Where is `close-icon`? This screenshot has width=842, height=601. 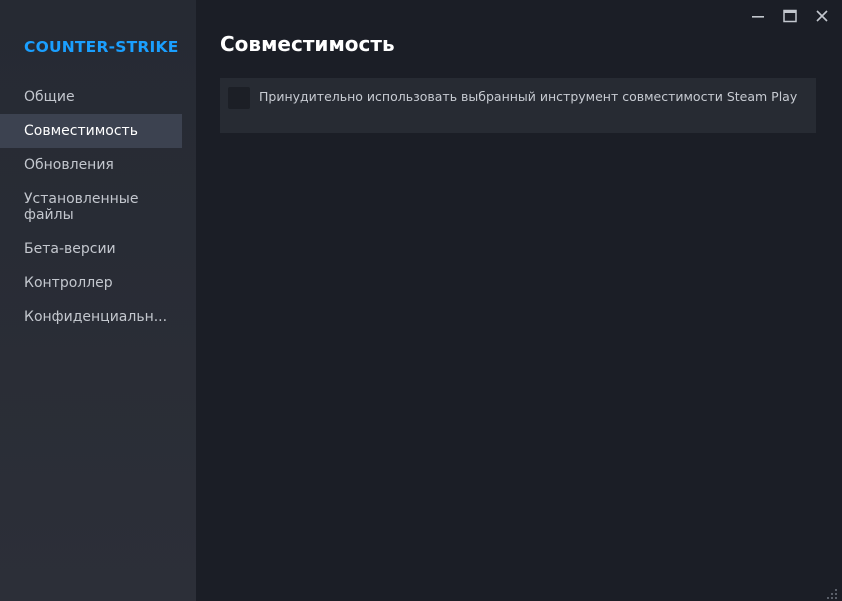 close-icon is located at coordinates (822, 16).